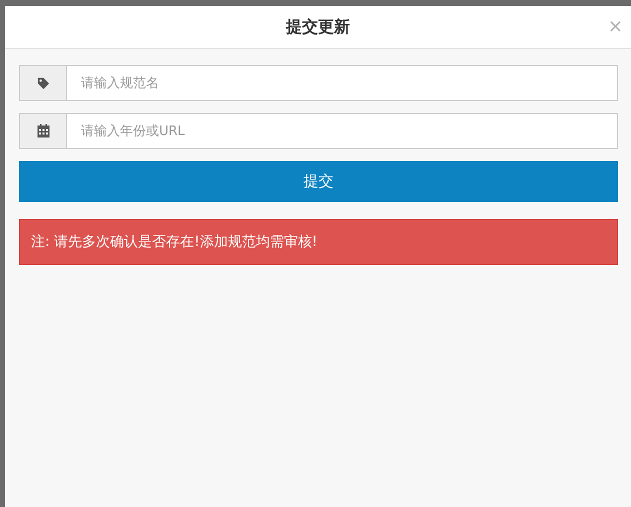 The image size is (631, 507). Describe the element at coordinates (318, 181) in the screenshot. I see `submit-button: 提交` at that location.